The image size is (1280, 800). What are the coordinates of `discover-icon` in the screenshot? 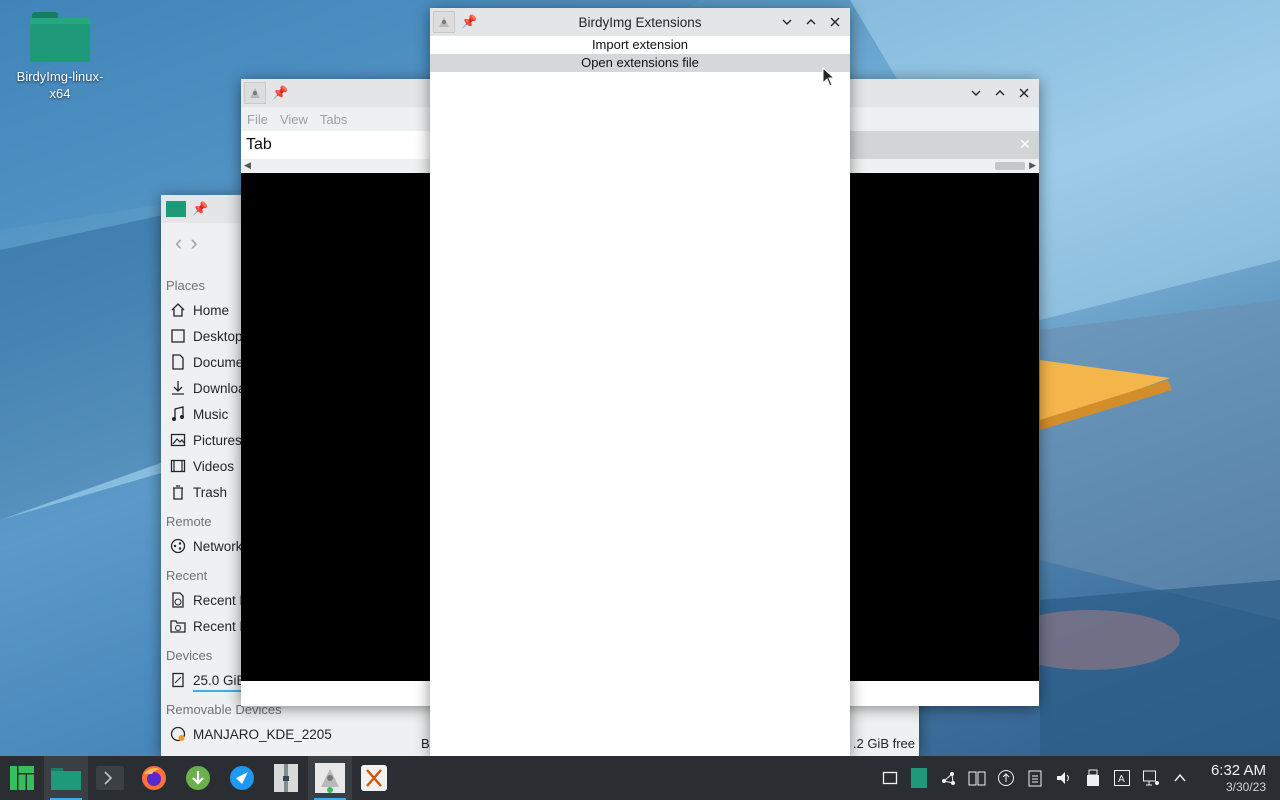 It's located at (242, 778).